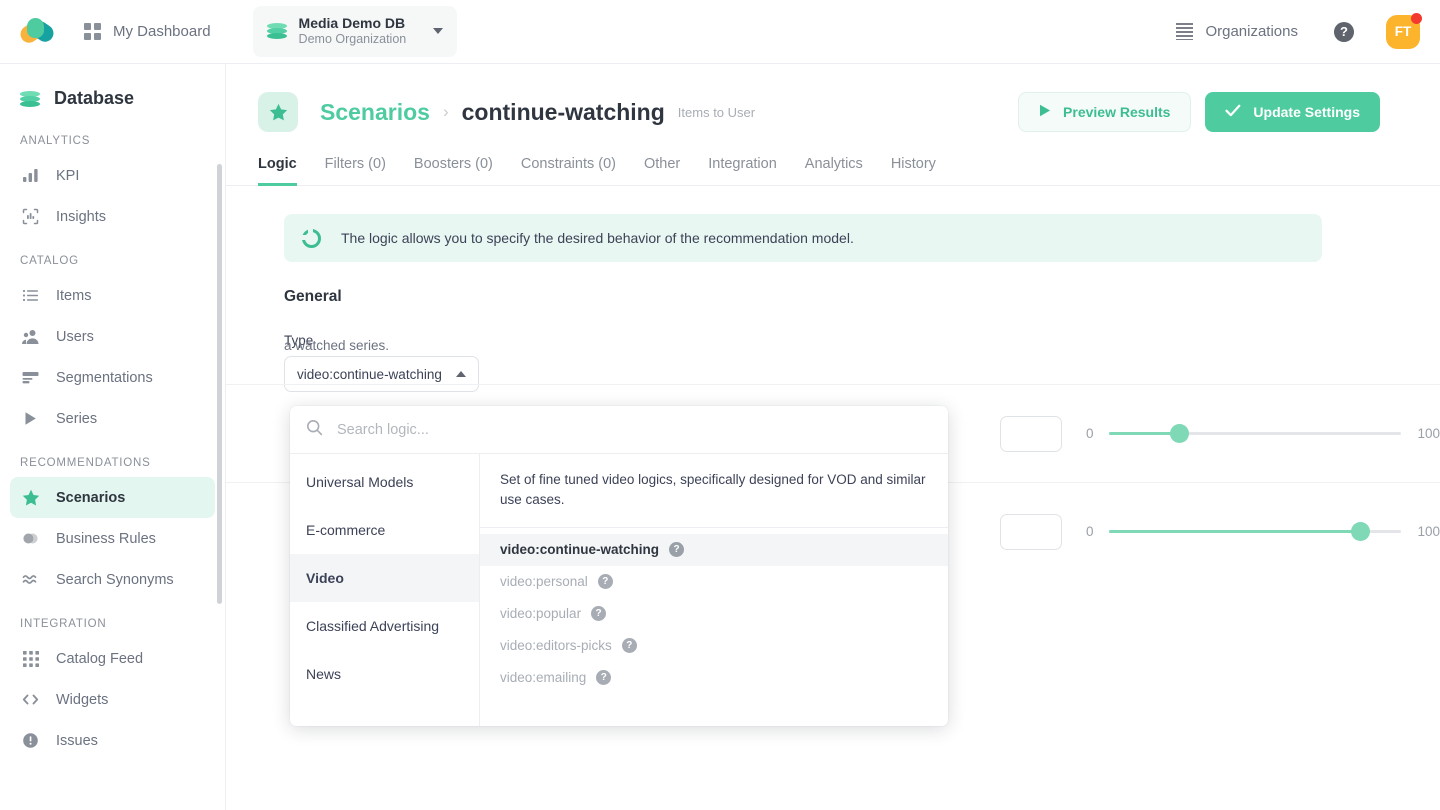  What do you see at coordinates (1233, 112) in the screenshot?
I see `check-icon` at bounding box center [1233, 112].